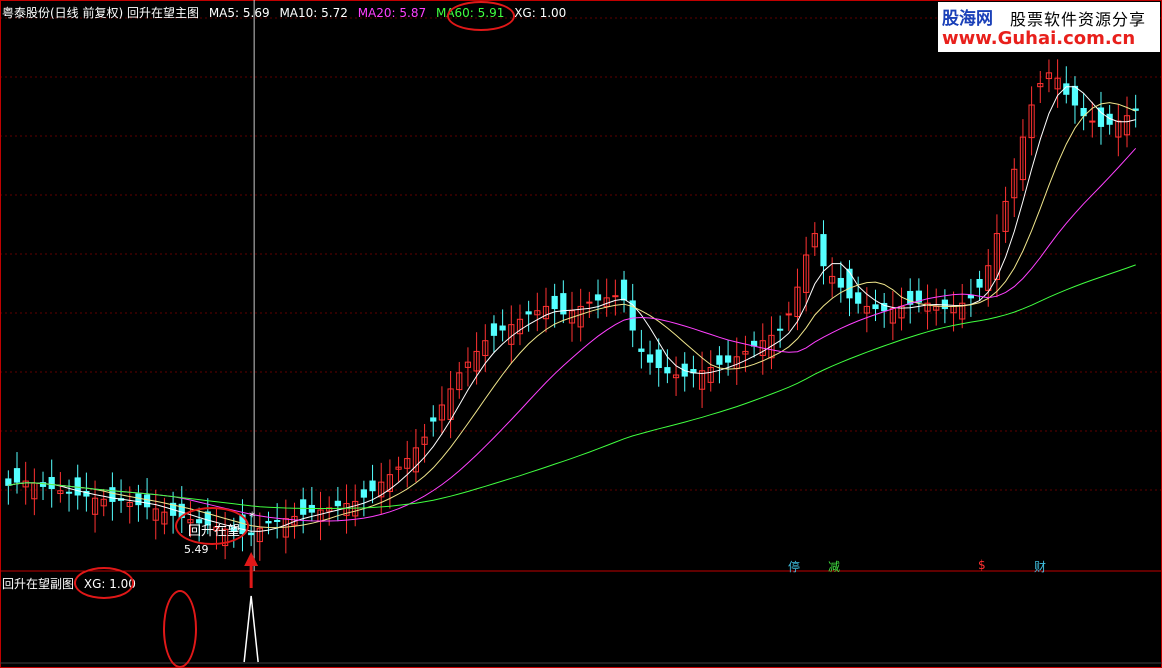 This screenshot has width=1162, height=668. Describe the element at coordinates (212, 526) in the screenshot. I see `highlight-ring-signal` at that location.